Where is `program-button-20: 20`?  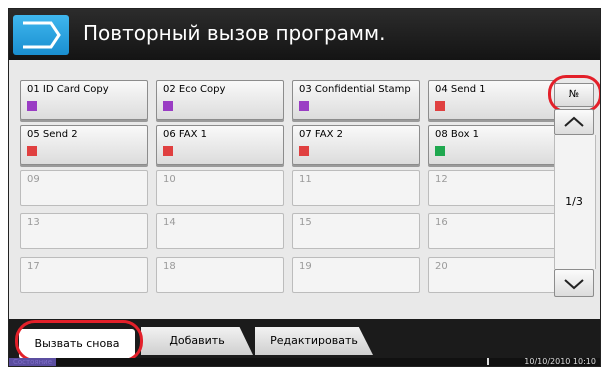 program-button-20: 20 is located at coordinates (492, 275).